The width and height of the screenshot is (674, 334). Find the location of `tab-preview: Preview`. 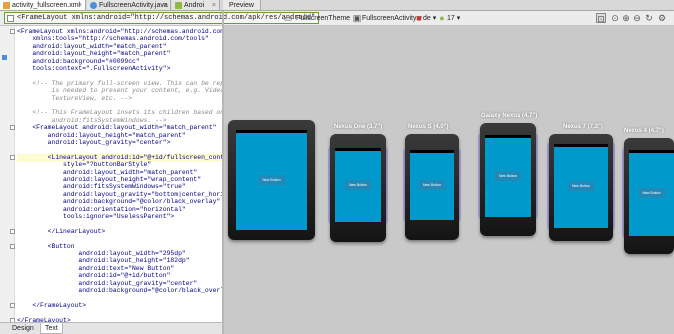

tab-preview: Preview is located at coordinates (242, 5).